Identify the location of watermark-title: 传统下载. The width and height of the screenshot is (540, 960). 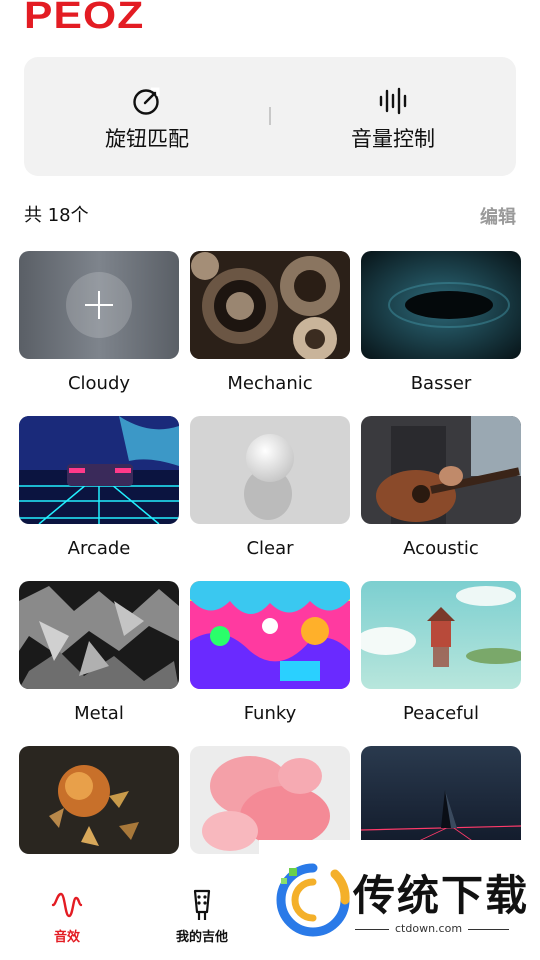
(441, 895).